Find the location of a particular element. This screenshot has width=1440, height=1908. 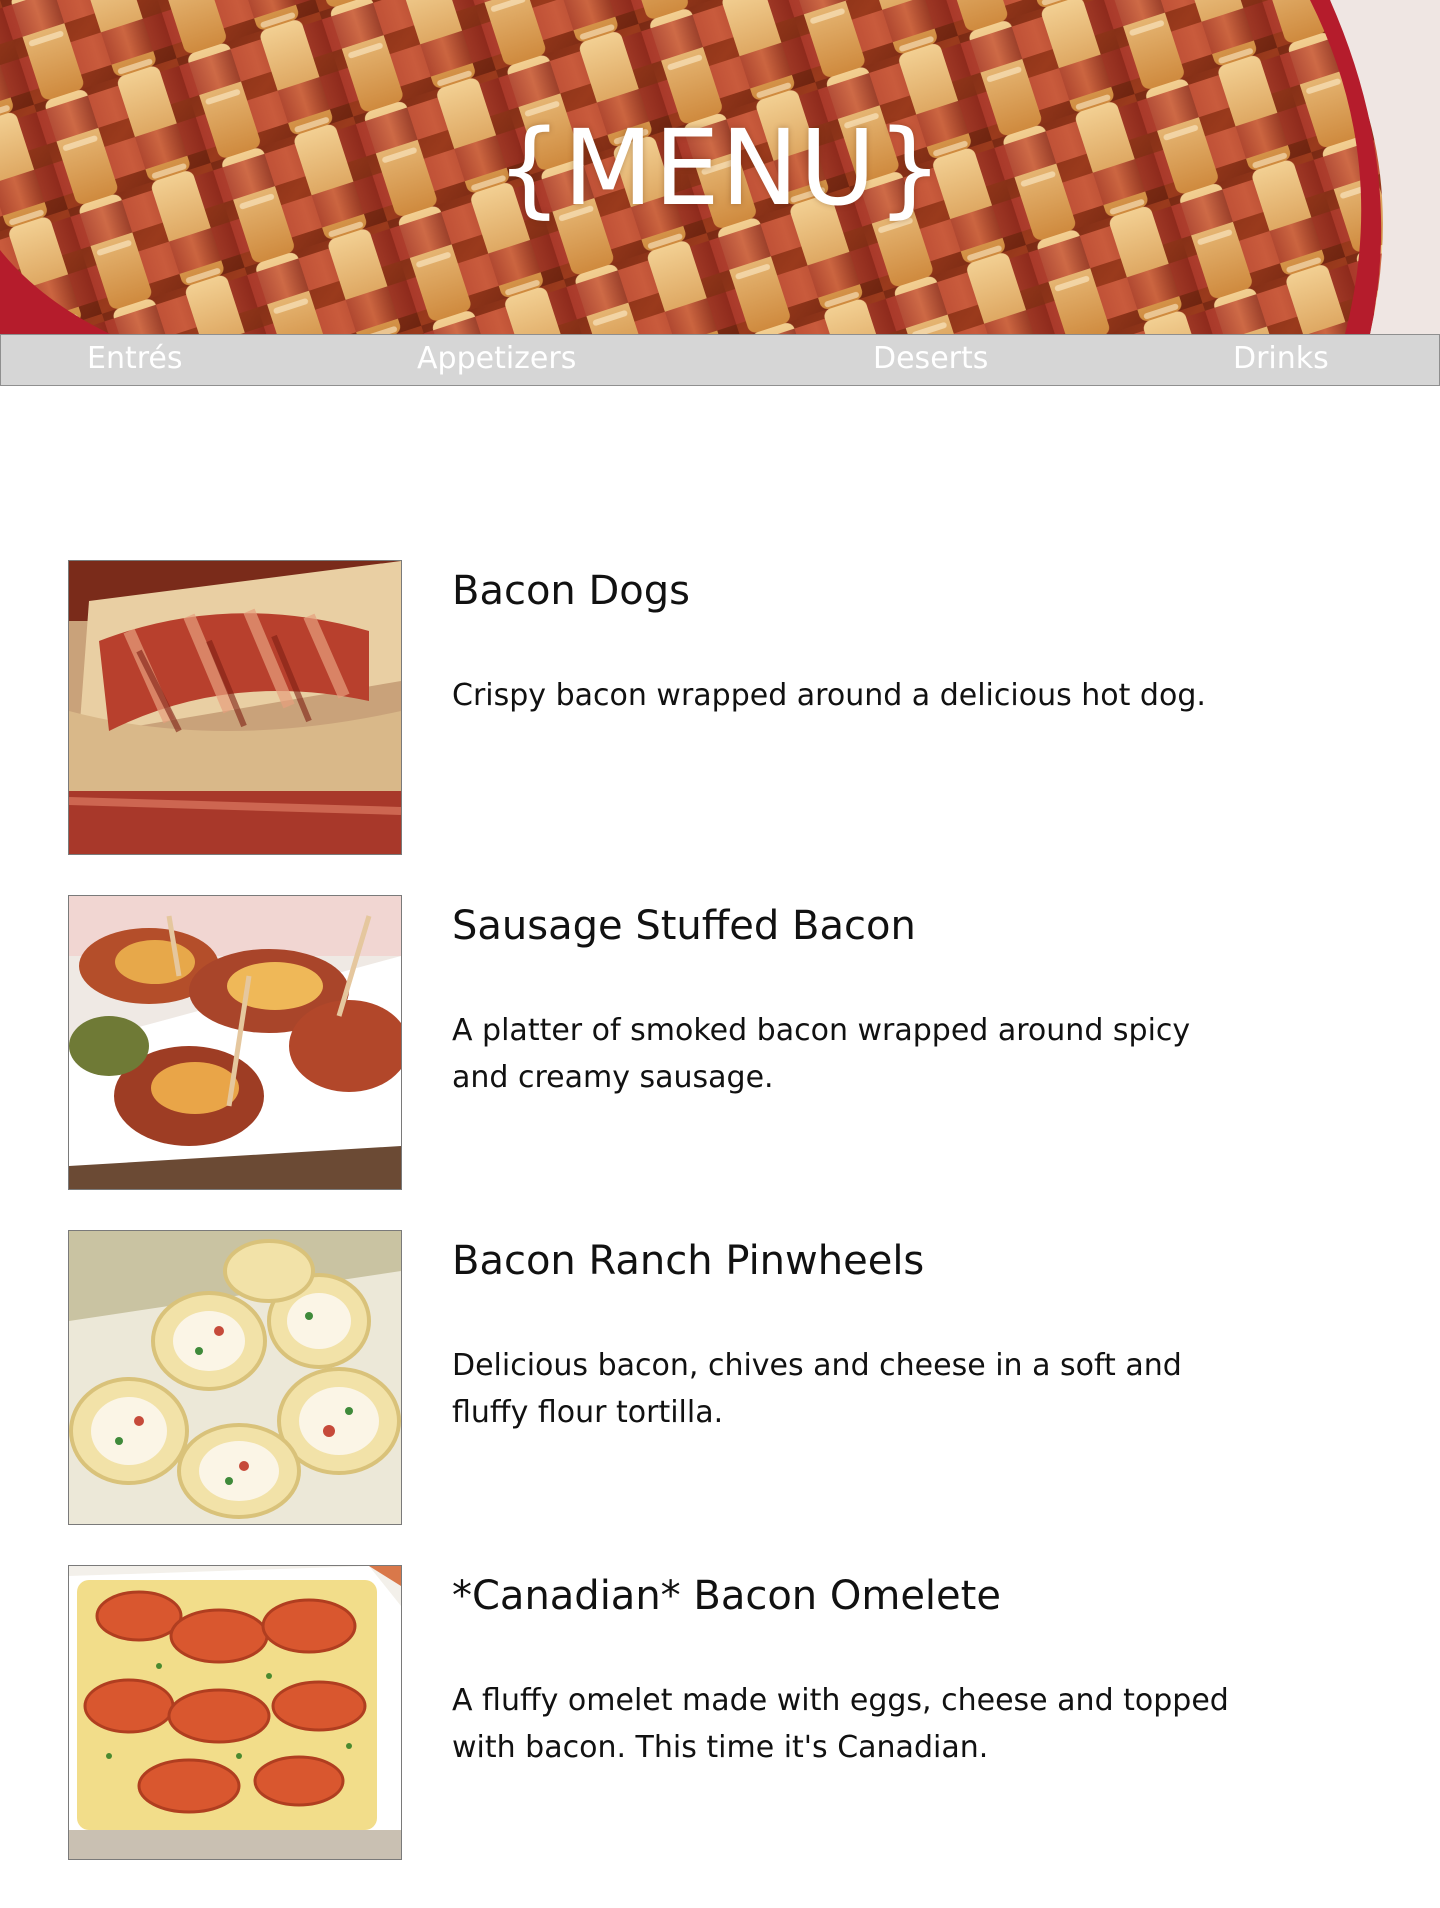

category-nav: Entrés Appetizers Deserts Drinks is located at coordinates (720, 360).